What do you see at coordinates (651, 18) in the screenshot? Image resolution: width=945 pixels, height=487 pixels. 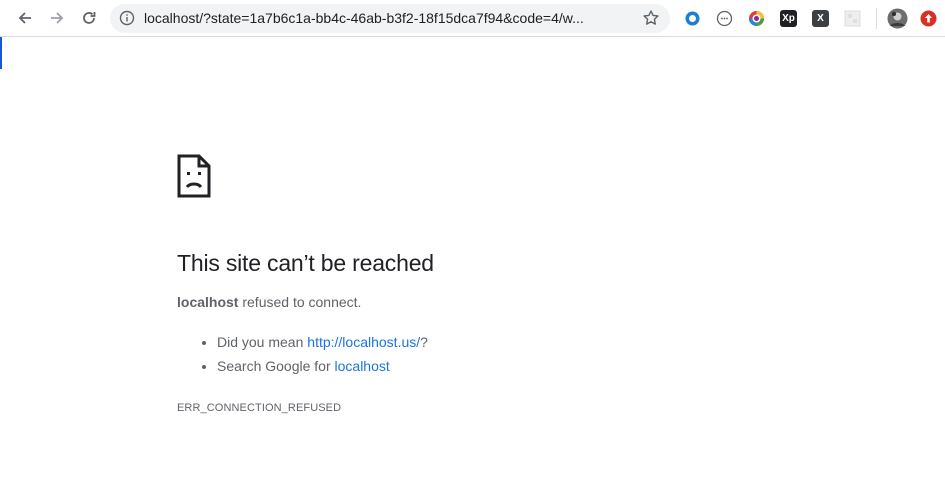 I see `bookmark-star-icon` at bounding box center [651, 18].